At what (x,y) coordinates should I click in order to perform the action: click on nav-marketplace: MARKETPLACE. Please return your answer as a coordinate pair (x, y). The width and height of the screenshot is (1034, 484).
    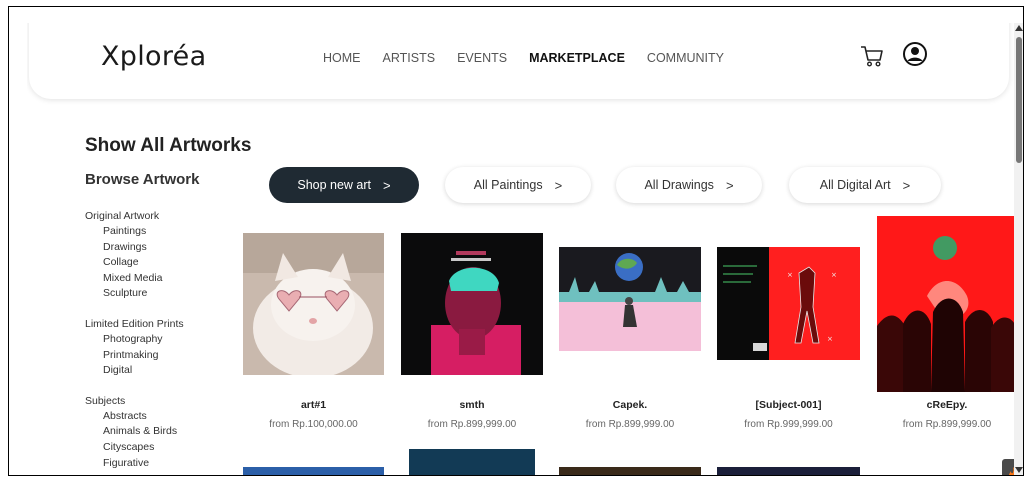
    Looking at the image, I should click on (577, 58).